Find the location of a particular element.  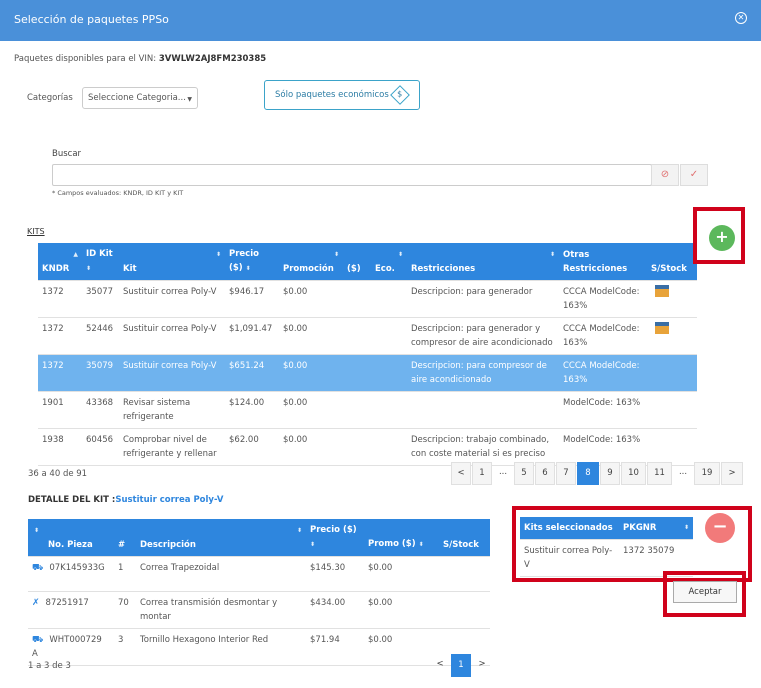

kit-otras: ModelCode: 163% is located at coordinates (603, 410).